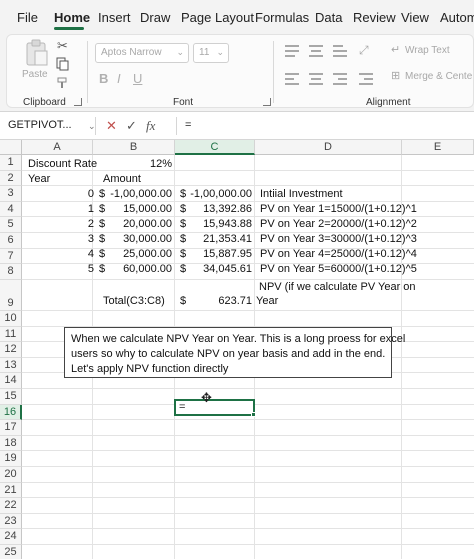 The width and height of the screenshot is (474, 559). What do you see at coordinates (415, 17) in the screenshot?
I see `menu-view: View` at bounding box center [415, 17].